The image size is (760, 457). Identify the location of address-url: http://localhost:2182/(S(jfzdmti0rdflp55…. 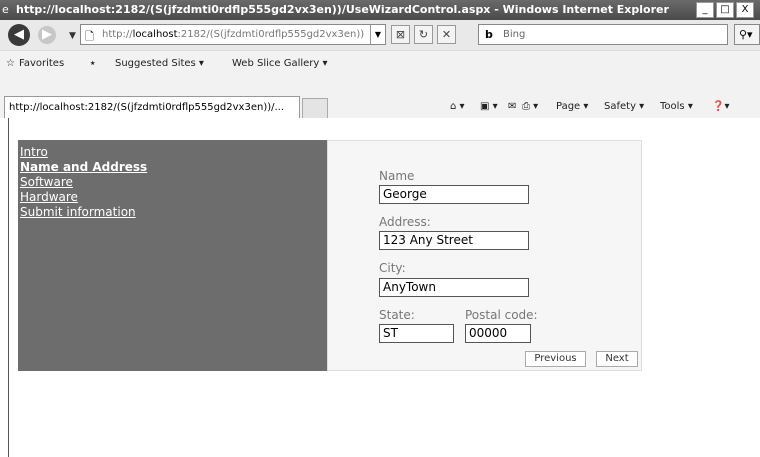
(233, 34).